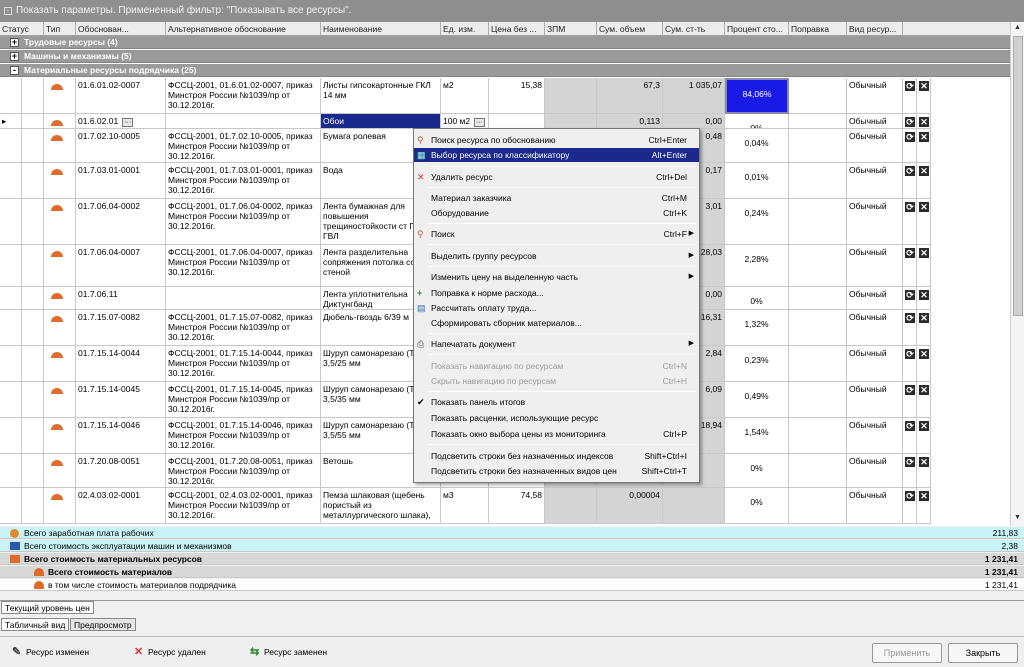 The width and height of the screenshot is (1024, 667). I want to click on menu-search: ⚲ Поиск Ctrl+F ▶, so click(556, 234).